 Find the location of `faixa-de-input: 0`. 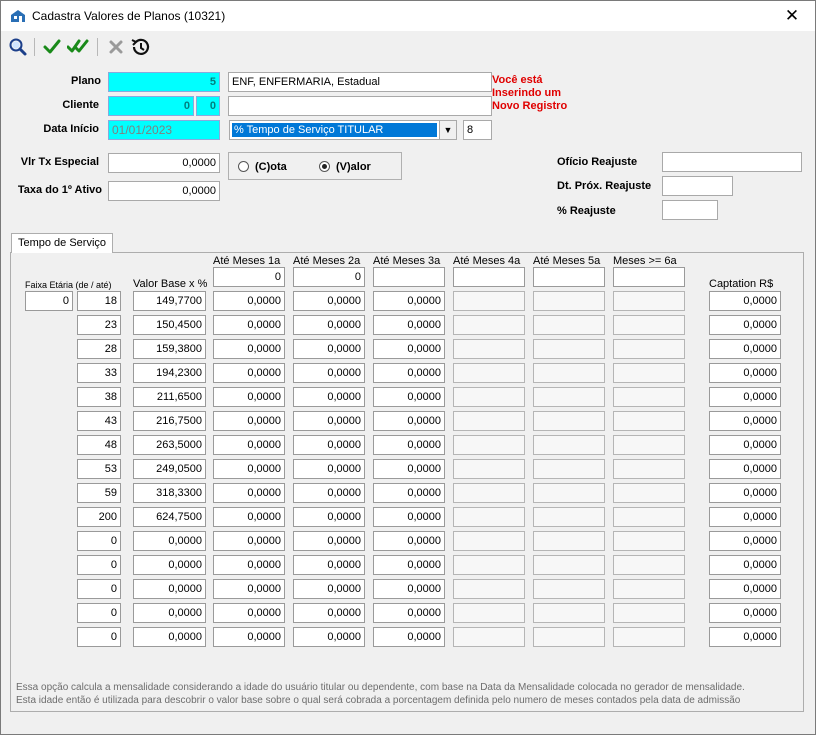

faixa-de-input: 0 is located at coordinates (49, 301).